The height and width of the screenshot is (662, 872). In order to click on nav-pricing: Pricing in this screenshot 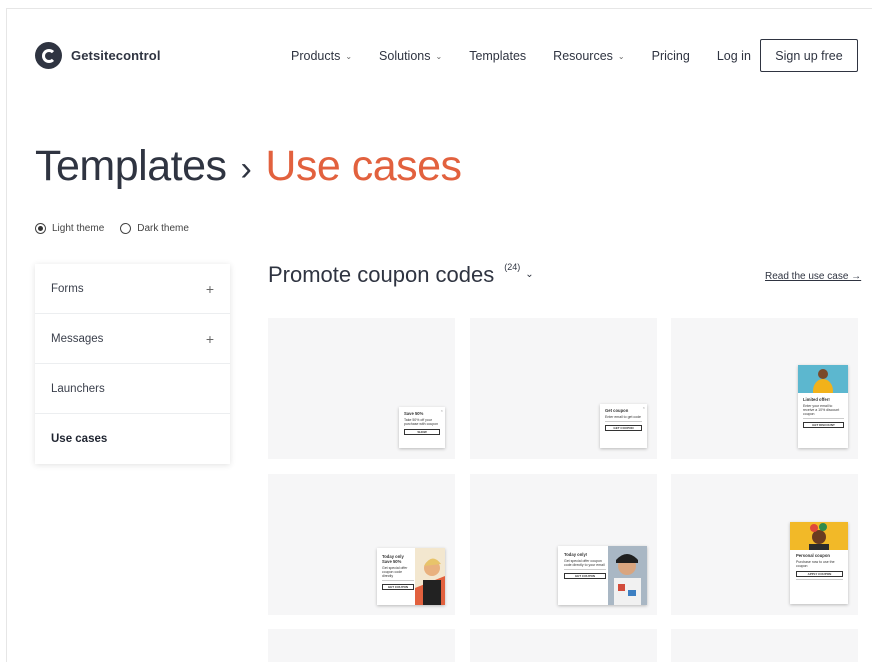, I will do `click(671, 56)`.